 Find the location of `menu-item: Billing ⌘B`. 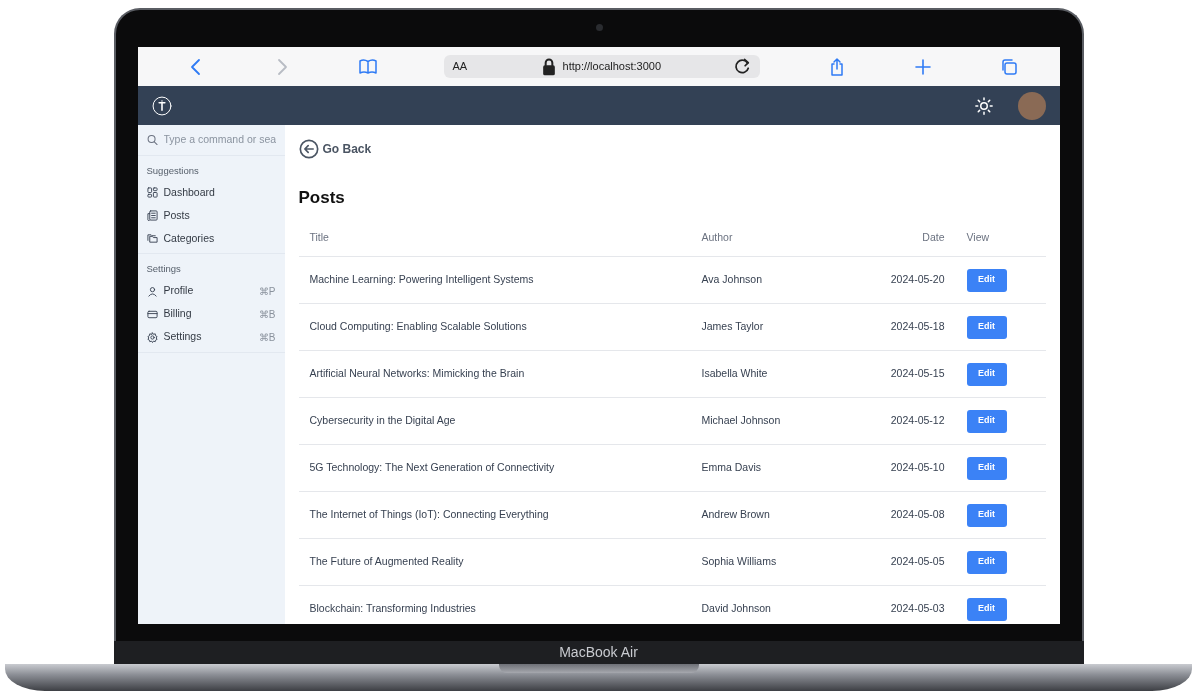

menu-item: Billing ⌘B is located at coordinates (211, 314).